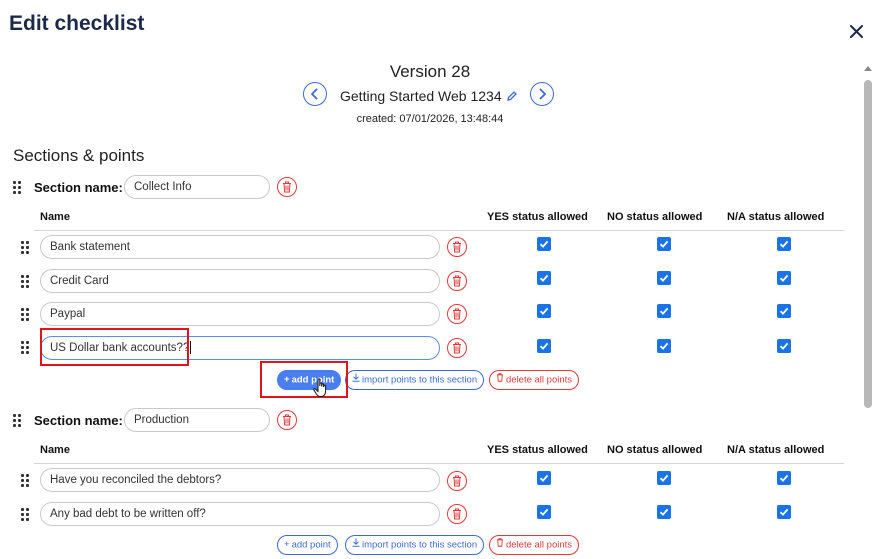 This screenshot has height=559, width=874. I want to click on hand-cursor-icon, so click(321, 390).